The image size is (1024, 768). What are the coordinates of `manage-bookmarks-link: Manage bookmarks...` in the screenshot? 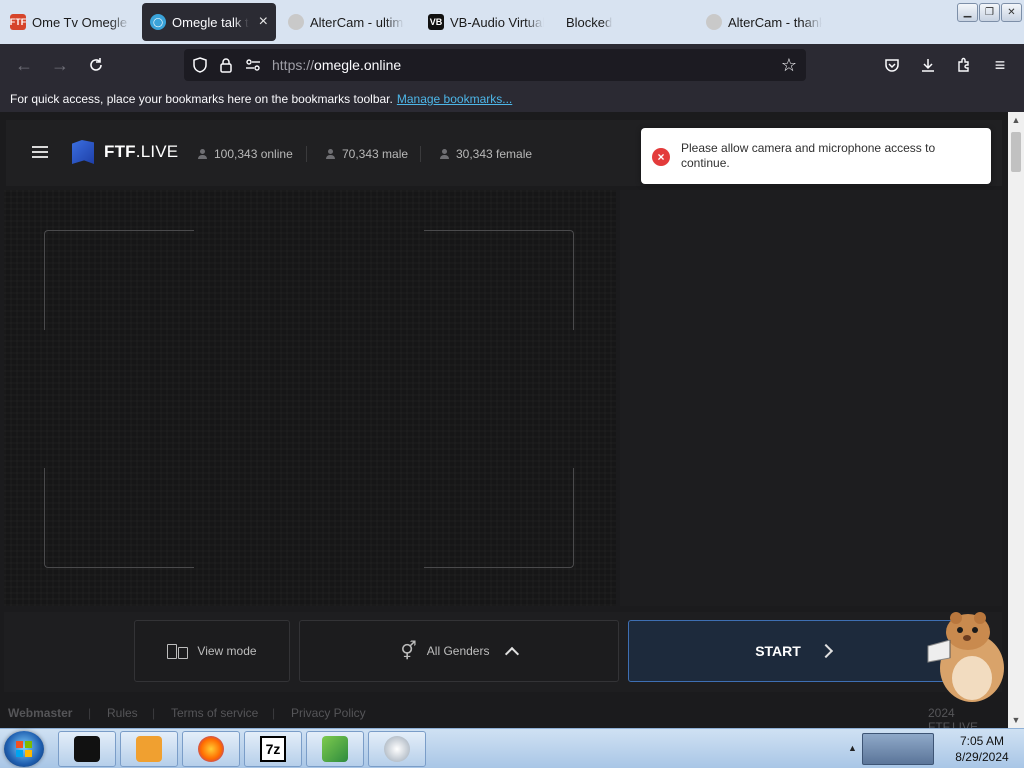 It's located at (454, 99).